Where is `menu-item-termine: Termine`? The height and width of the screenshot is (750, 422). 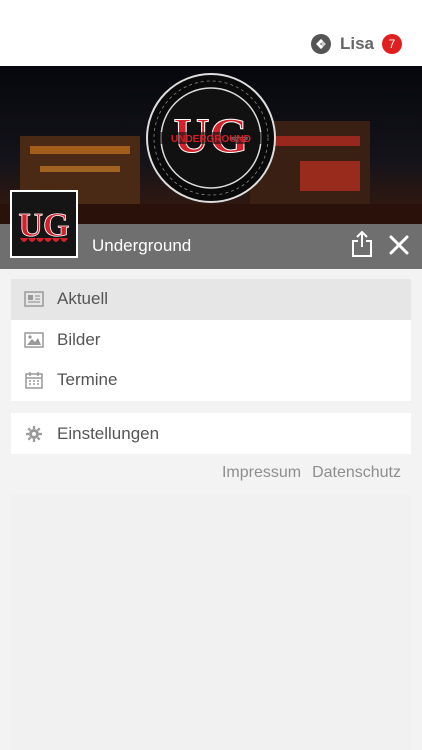
menu-item-termine: Termine is located at coordinates (211, 380).